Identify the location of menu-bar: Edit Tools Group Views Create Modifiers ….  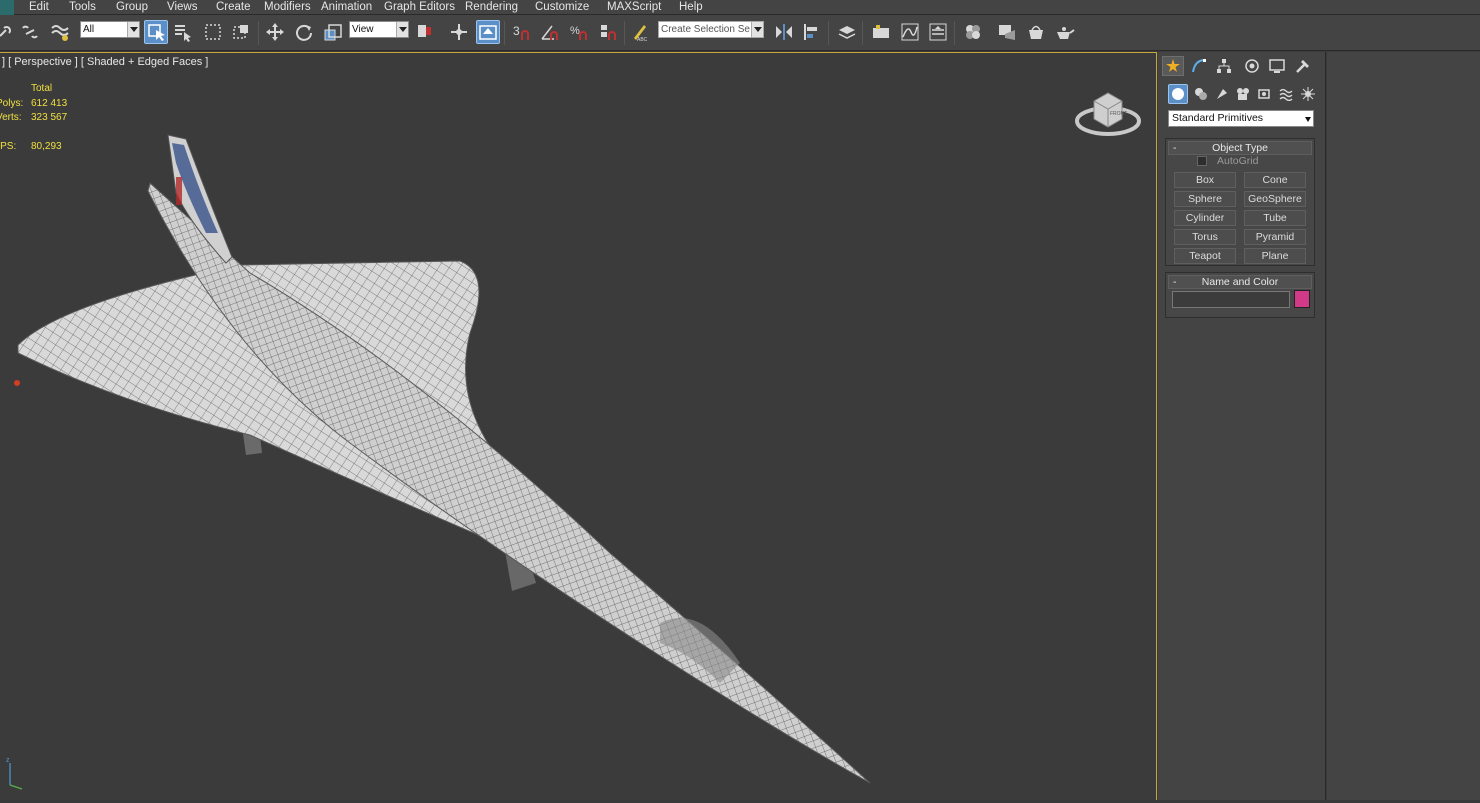
(740, 7).